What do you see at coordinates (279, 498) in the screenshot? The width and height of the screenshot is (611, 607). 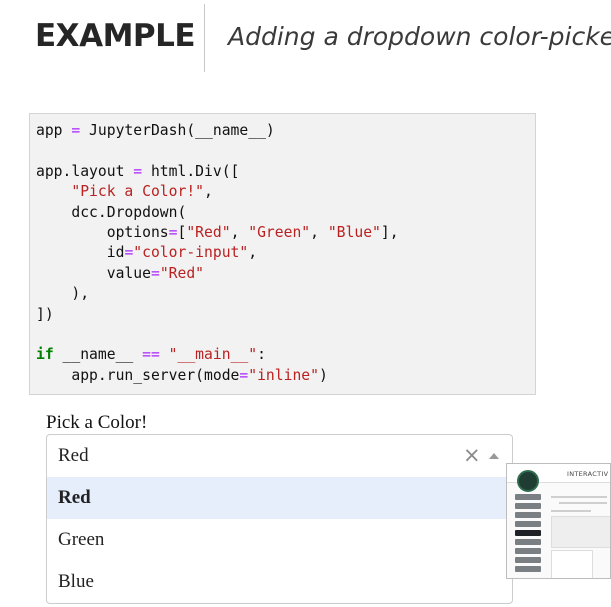 I see `dropdown-option-red: Red` at bounding box center [279, 498].